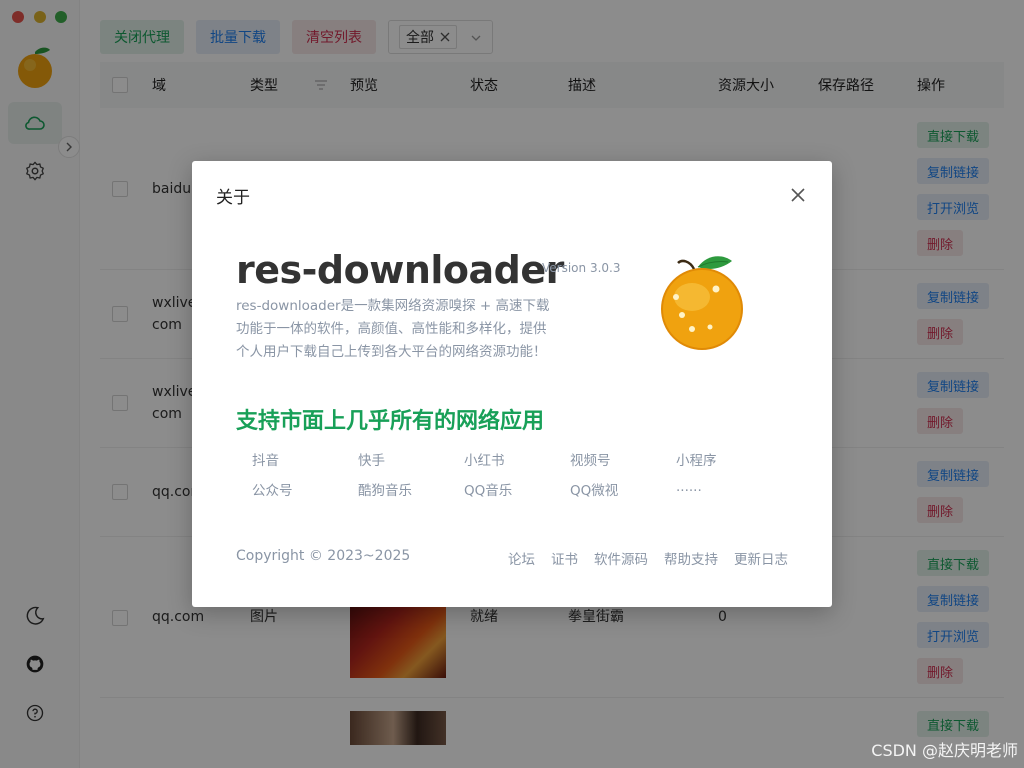 The width and height of the screenshot is (1024, 768). I want to click on support-heading: 支持市面上几乎所有的网络应用, so click(390, 421).